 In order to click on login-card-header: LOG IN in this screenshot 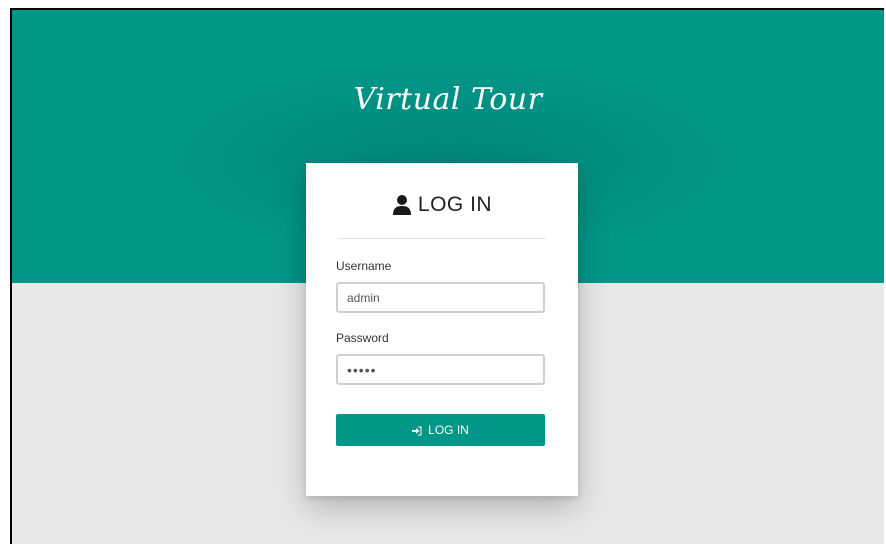, I will do `click(442, 201)`.